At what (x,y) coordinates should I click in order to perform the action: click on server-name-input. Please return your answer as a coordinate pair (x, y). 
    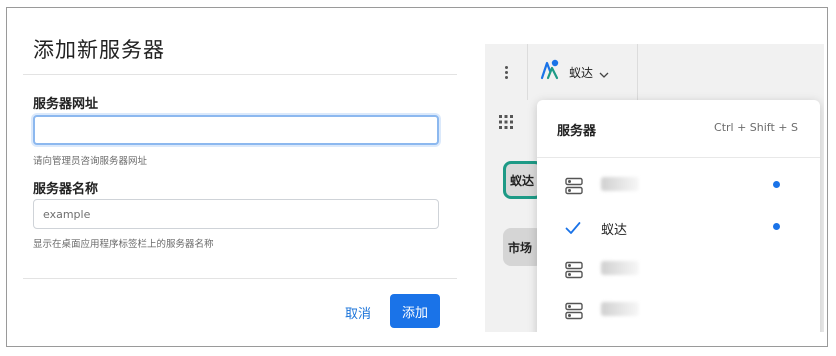
    Looking at the image, I should click on (236, 214).